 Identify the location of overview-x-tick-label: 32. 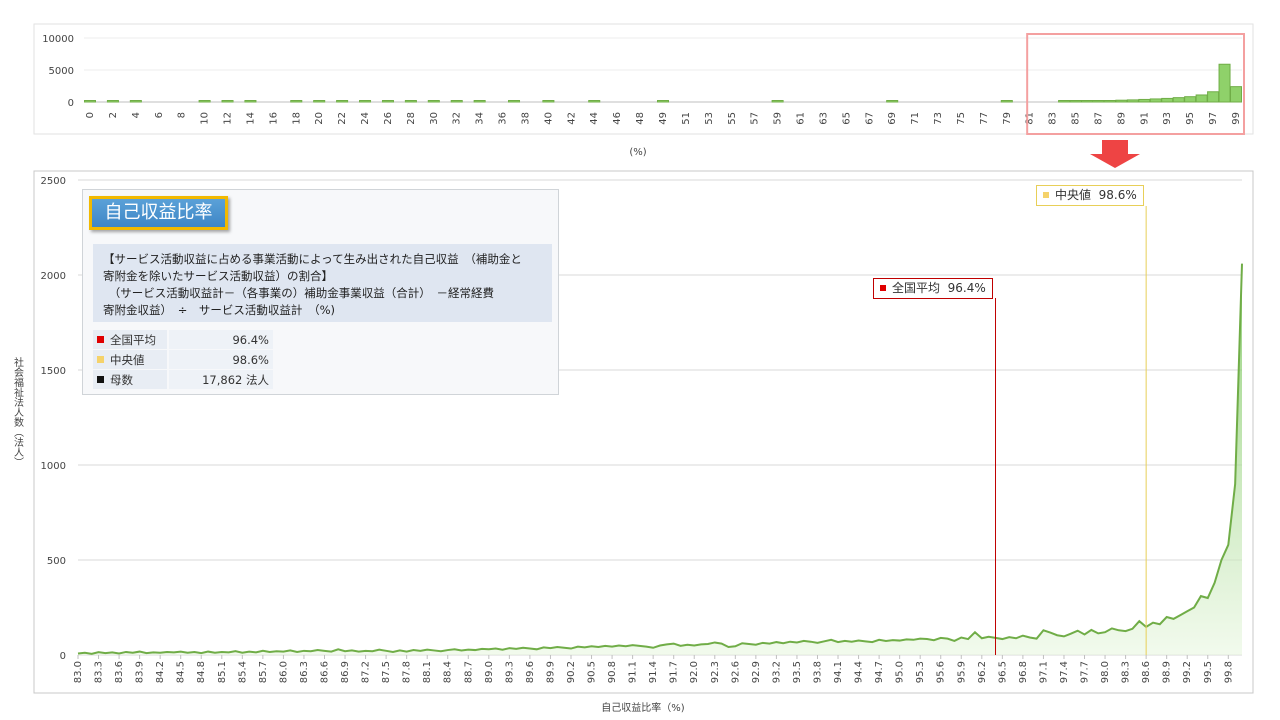
(457, 118).